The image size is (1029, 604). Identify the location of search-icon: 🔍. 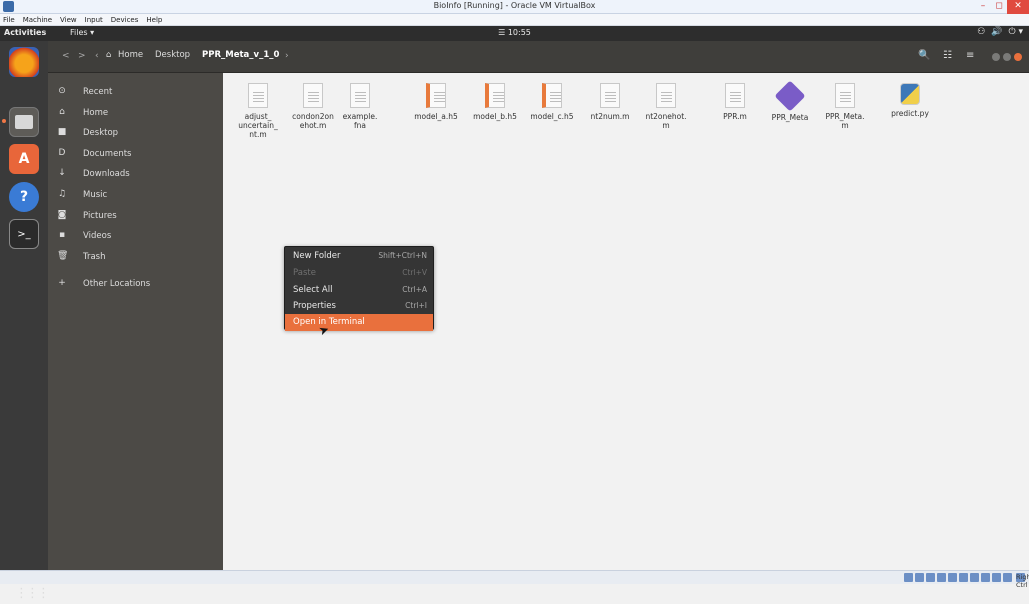
(924, 55).